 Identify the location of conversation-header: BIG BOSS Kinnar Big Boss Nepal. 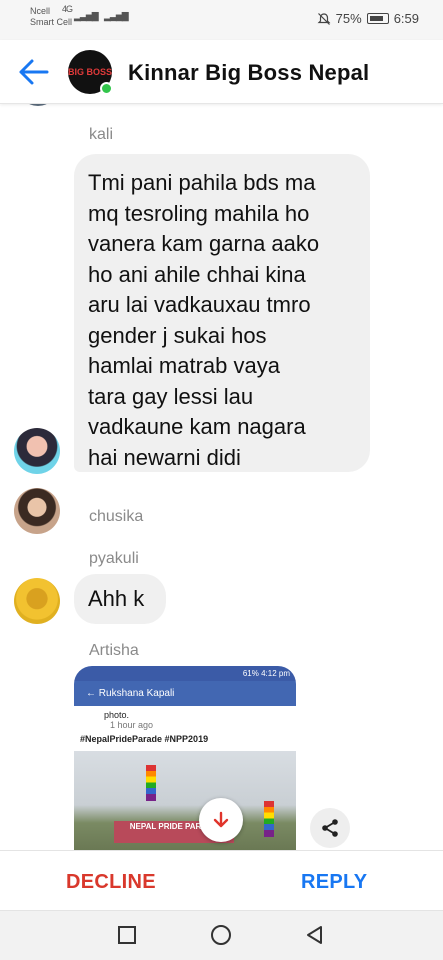
(221, 72).